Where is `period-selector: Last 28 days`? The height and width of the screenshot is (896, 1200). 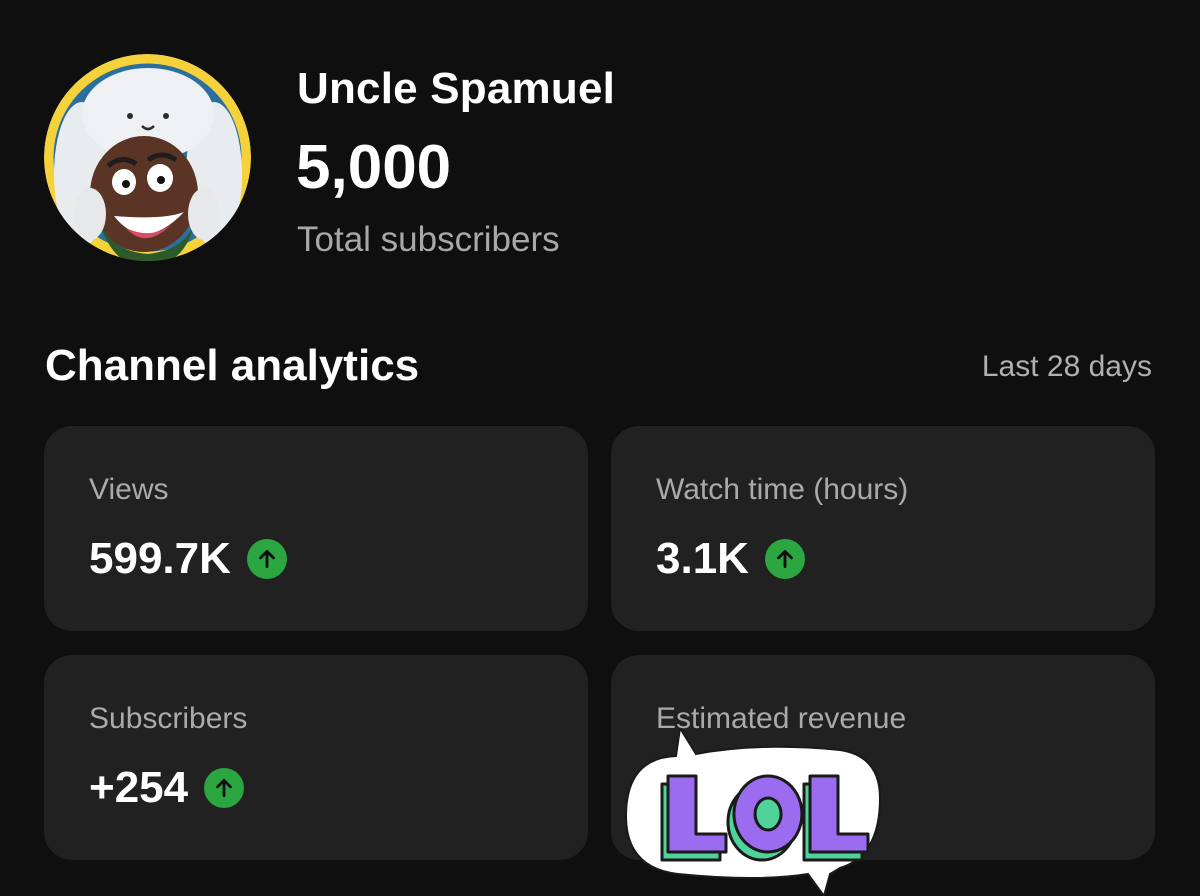
period-selector: Last 28 days is located at coordinates (1067, 367).